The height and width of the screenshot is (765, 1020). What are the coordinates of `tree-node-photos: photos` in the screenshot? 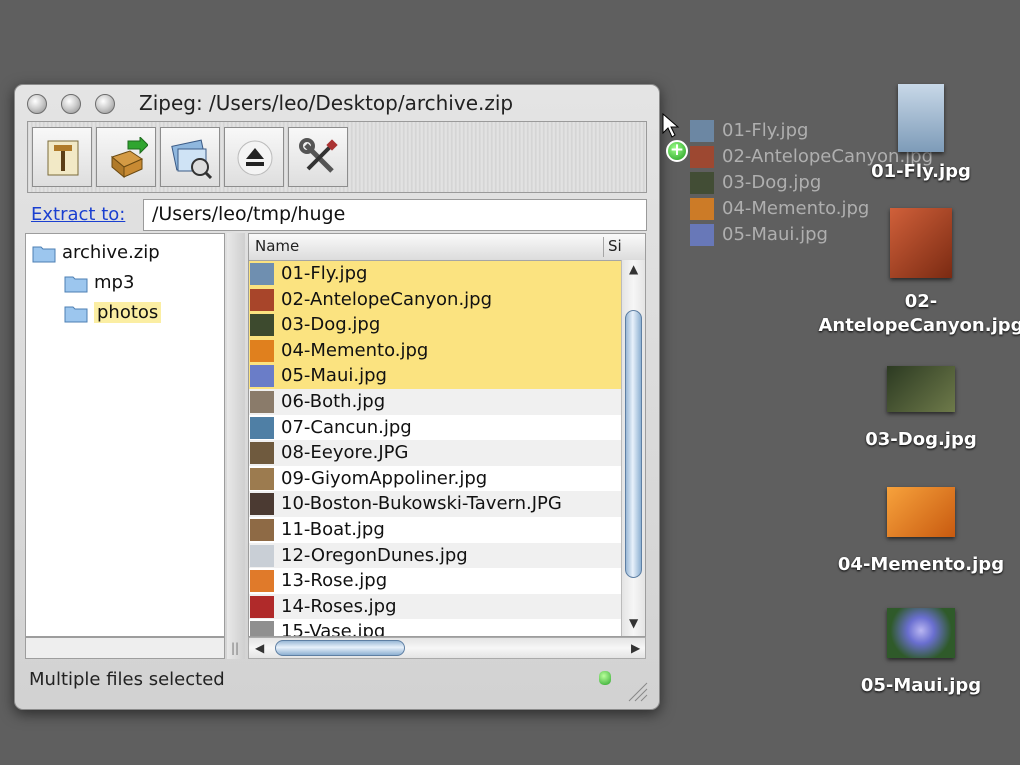 It's located at (113, 314).